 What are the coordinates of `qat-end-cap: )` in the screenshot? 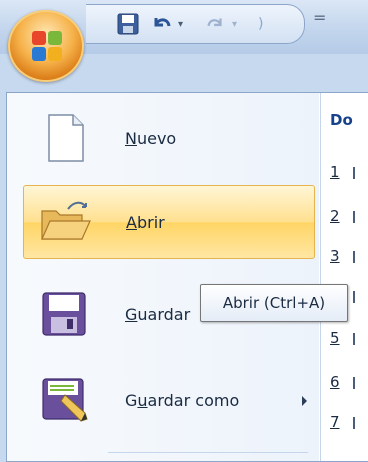 It's located at (261, 24).